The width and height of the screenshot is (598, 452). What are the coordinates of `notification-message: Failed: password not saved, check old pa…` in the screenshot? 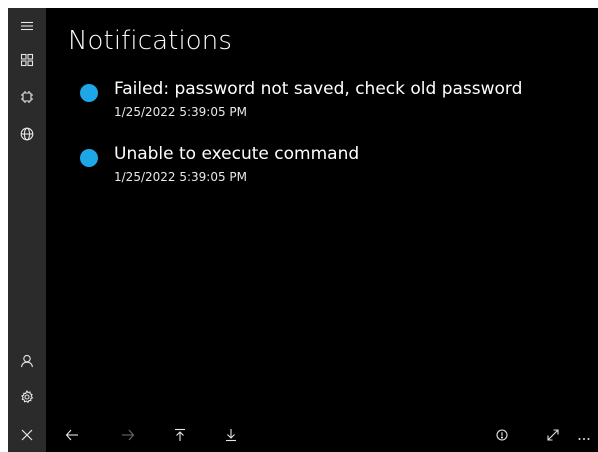 It's located at (318, 89).